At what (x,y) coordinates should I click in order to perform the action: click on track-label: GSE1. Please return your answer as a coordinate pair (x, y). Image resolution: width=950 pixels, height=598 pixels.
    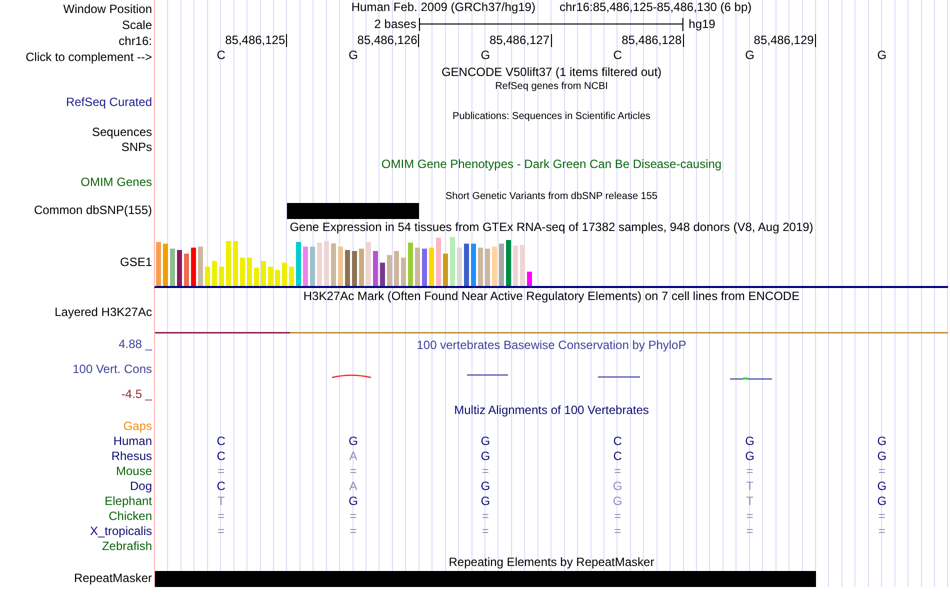
    Looking at the image, I should click on (135, 262).